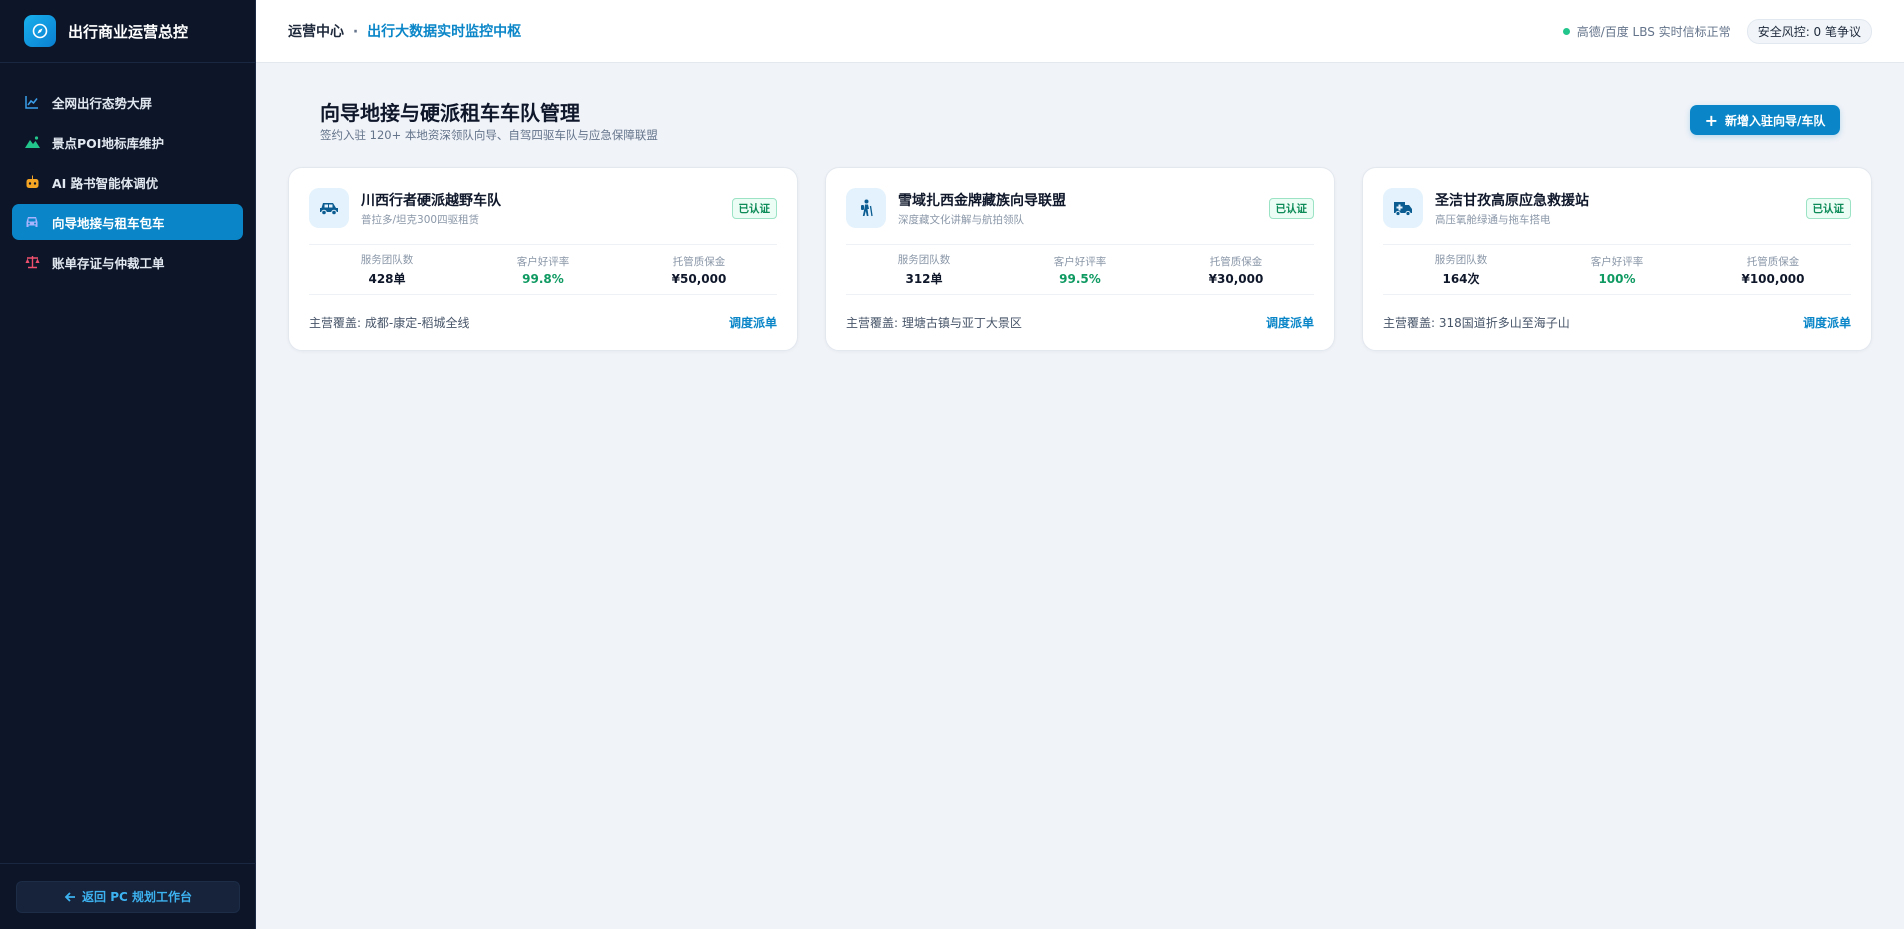 The height and width of the screenshot is (929, 1904). I want to click on partner-desc: 深度藏文化讲解与航拍领队, so click(961, 219).